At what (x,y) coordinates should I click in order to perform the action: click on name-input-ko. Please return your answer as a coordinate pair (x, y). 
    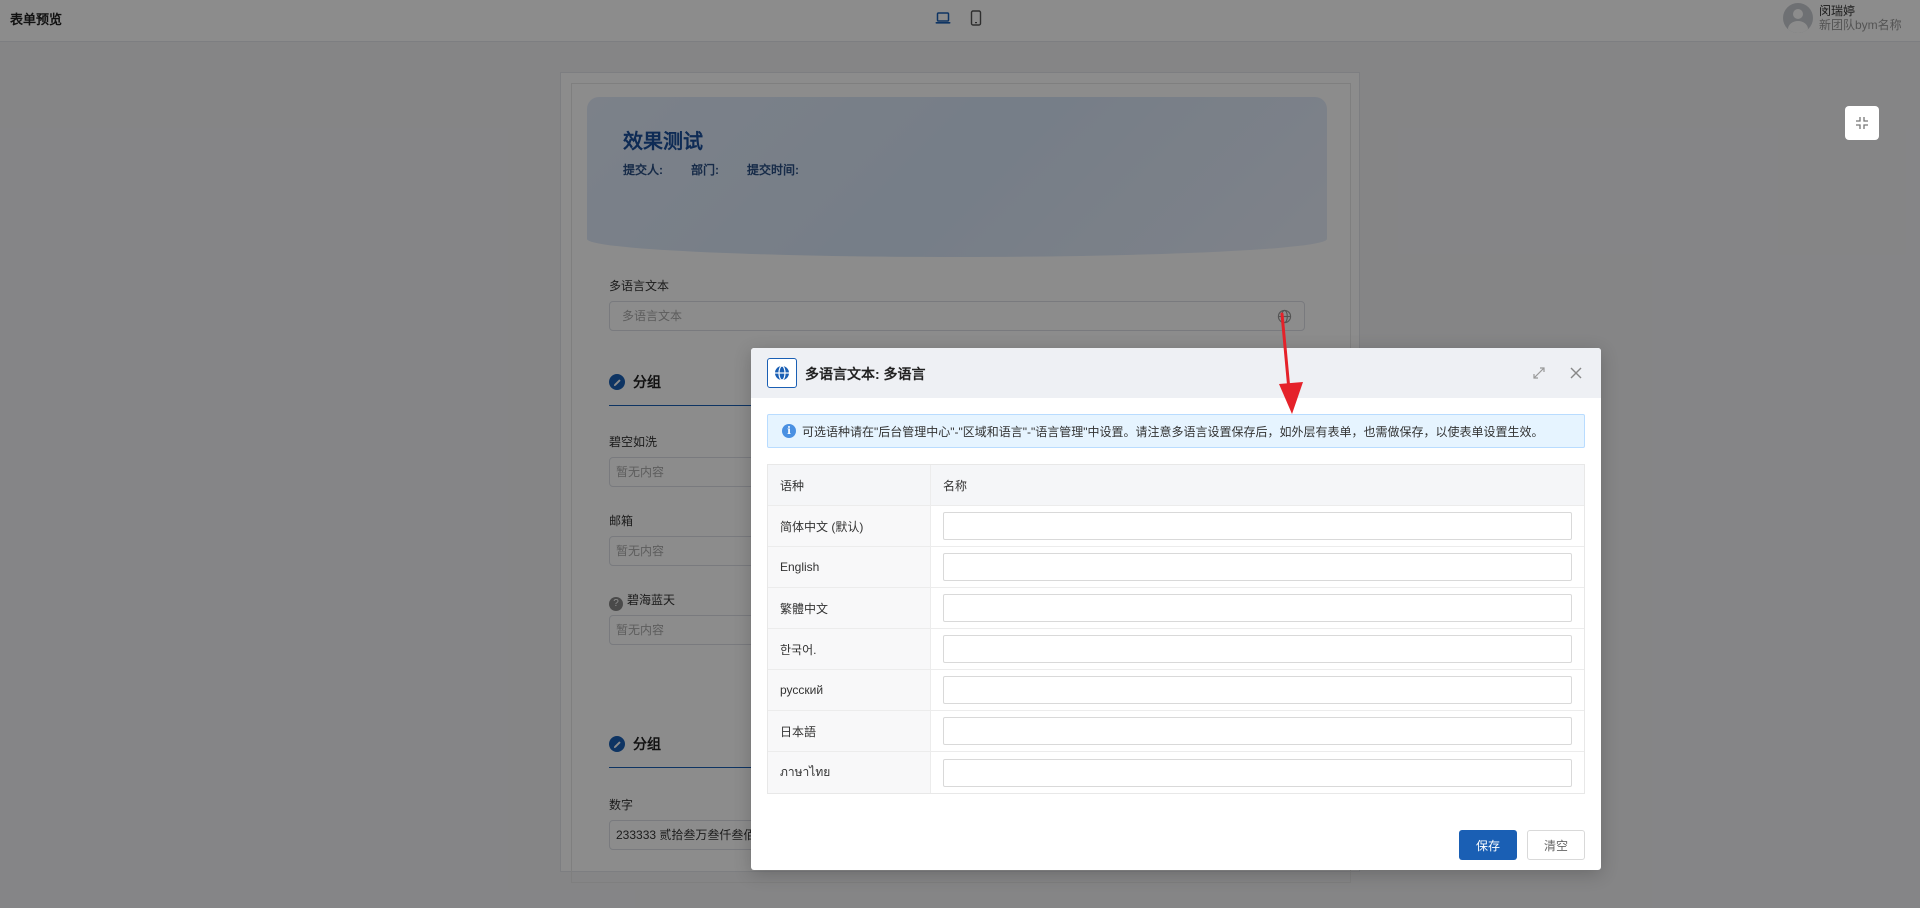
    Looking at the image, I should click on (1257, 649).